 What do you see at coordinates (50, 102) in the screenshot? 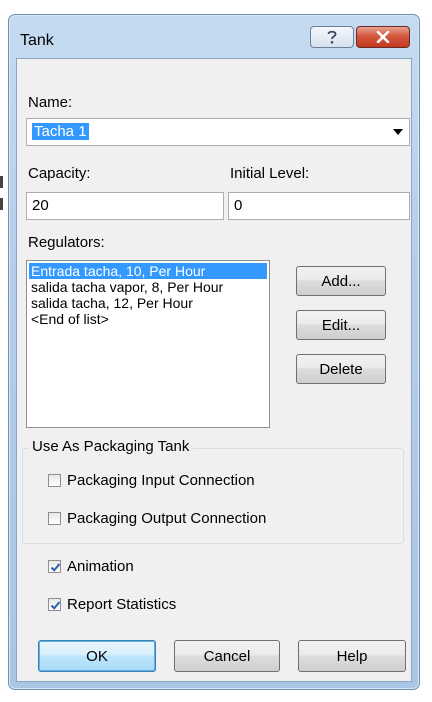
I see `name-label: Name:` at bounding box center [50, 102].